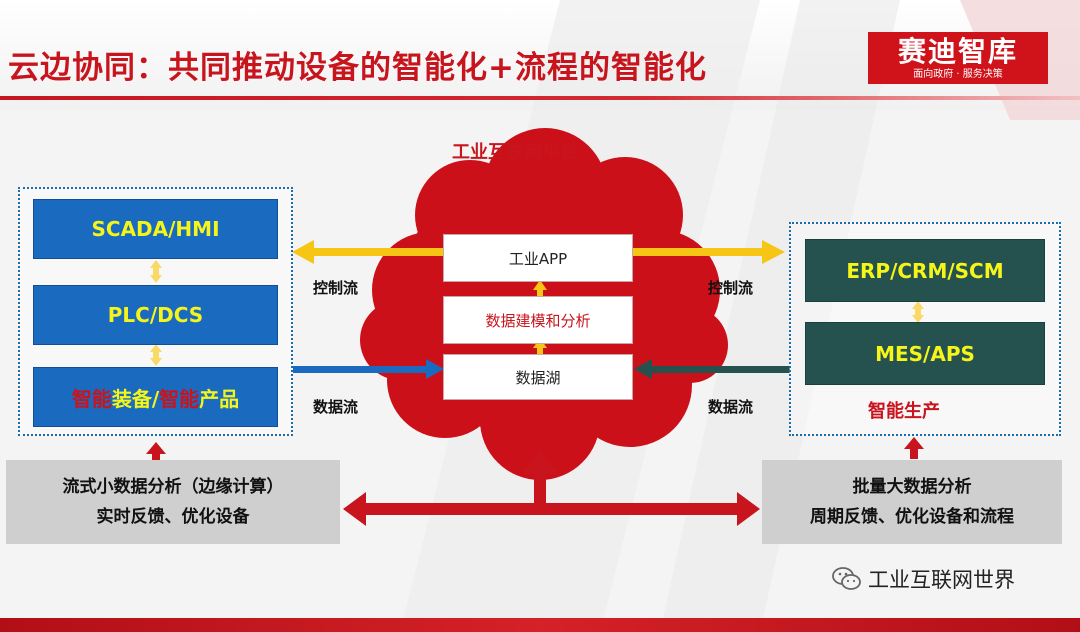 The width and height of the screenshot is (1080, 632). I want to click on smart-production-caption: 智能生产, so click(904, 411).